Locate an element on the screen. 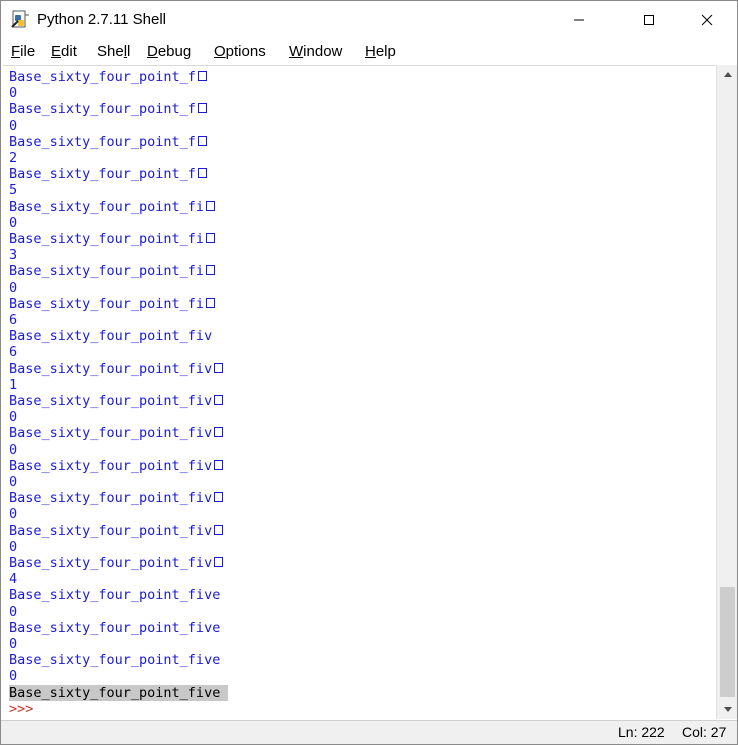  output-line: 4 is located at coordinates (13, 579).